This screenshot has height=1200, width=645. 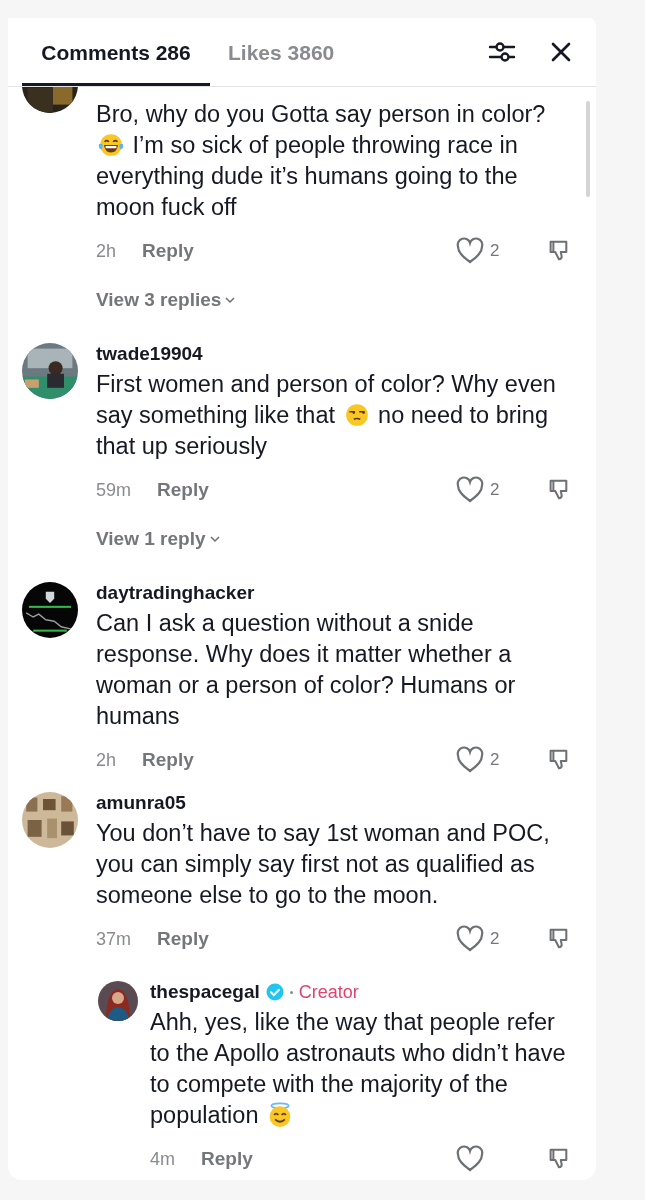 I want to click on comment-text: You don’t have to say 1st woman and POC, you can simply say first not as qualified as someone else to go to the moon., so click(x=323, y=864).